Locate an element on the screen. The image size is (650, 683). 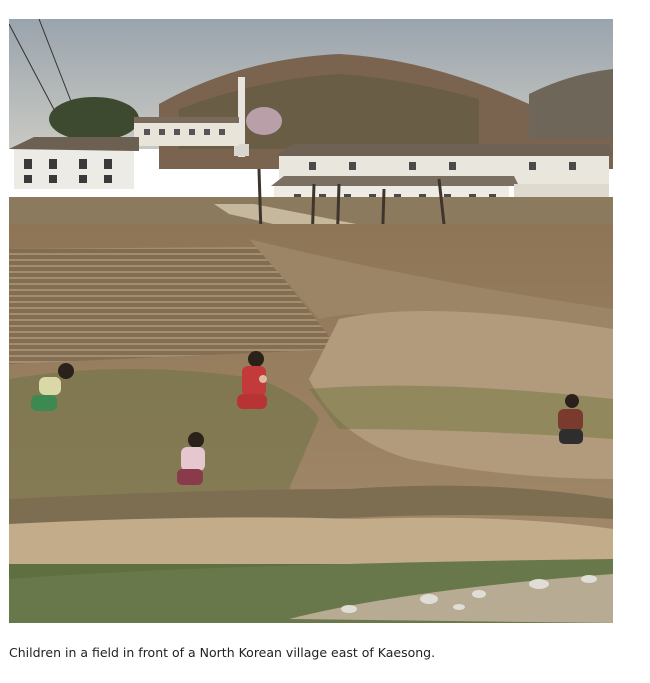
blossom-tree is located at coordinates (264, 121).